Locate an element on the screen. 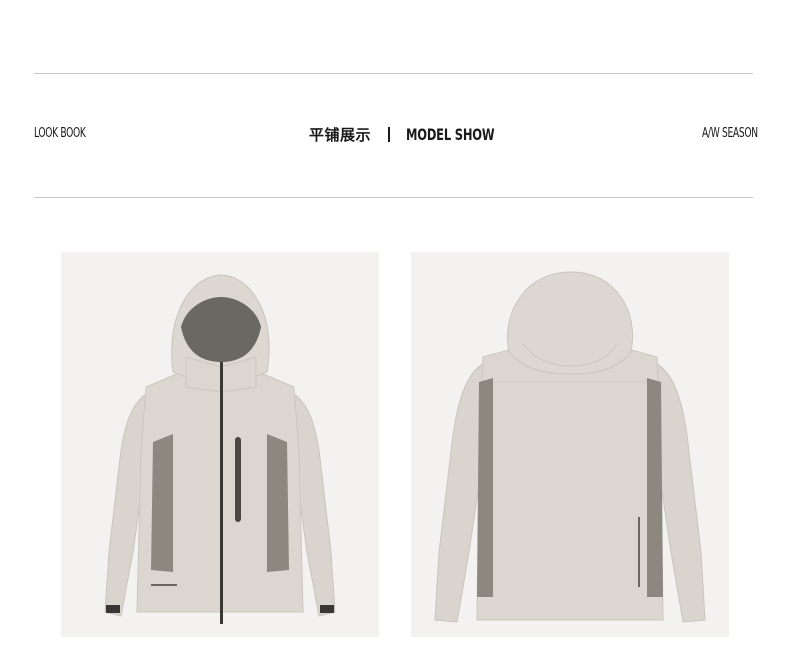 The width and height of the screenshot is (790, 646). title-separator is located at coordinates (389, 134).